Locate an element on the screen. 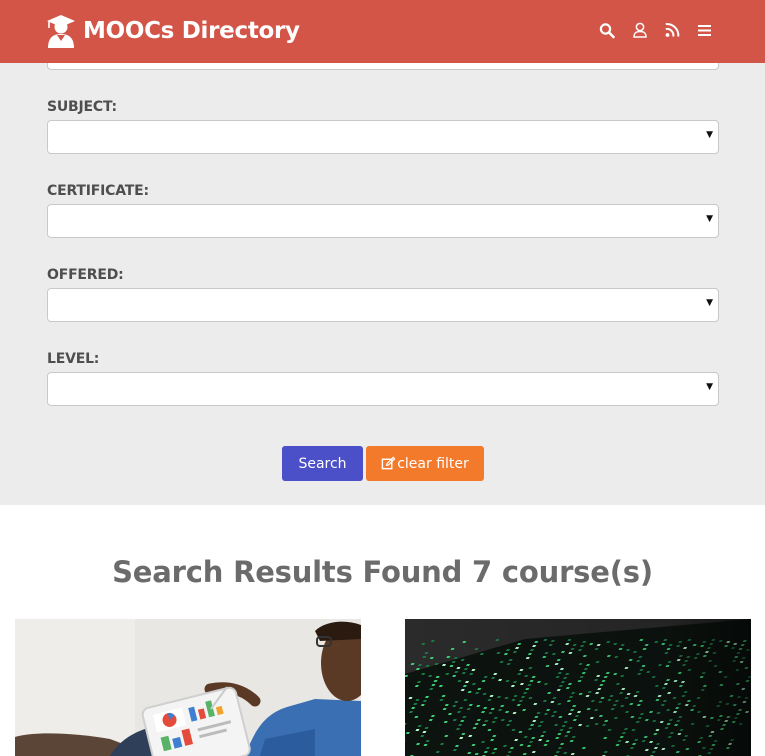  subject-label: SUBJECT: is located at coordinates (82, 107).